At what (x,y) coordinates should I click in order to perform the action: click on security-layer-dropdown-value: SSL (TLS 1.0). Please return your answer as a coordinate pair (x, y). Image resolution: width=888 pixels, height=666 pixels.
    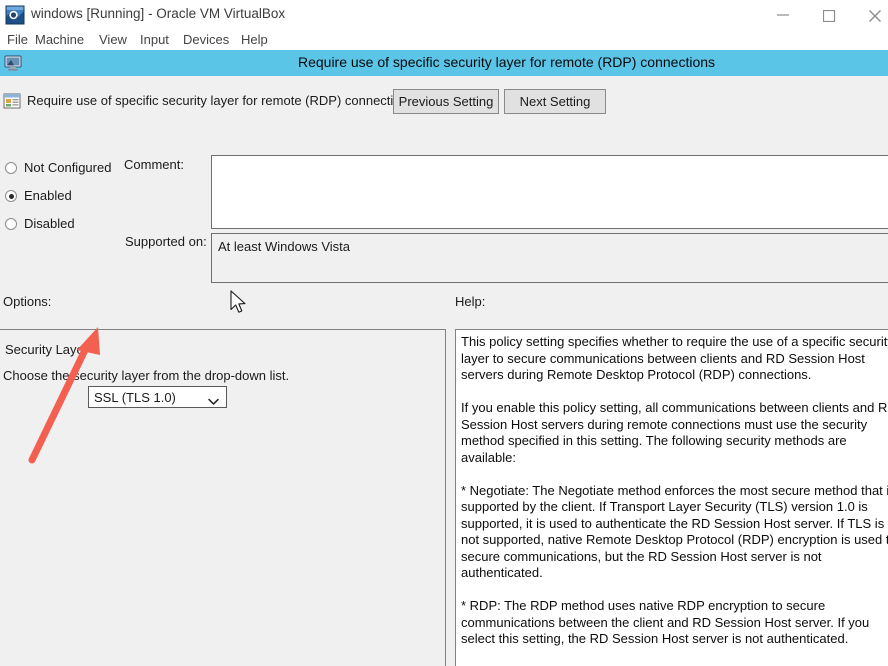
    Looking at the image, I should click on (135, 397).